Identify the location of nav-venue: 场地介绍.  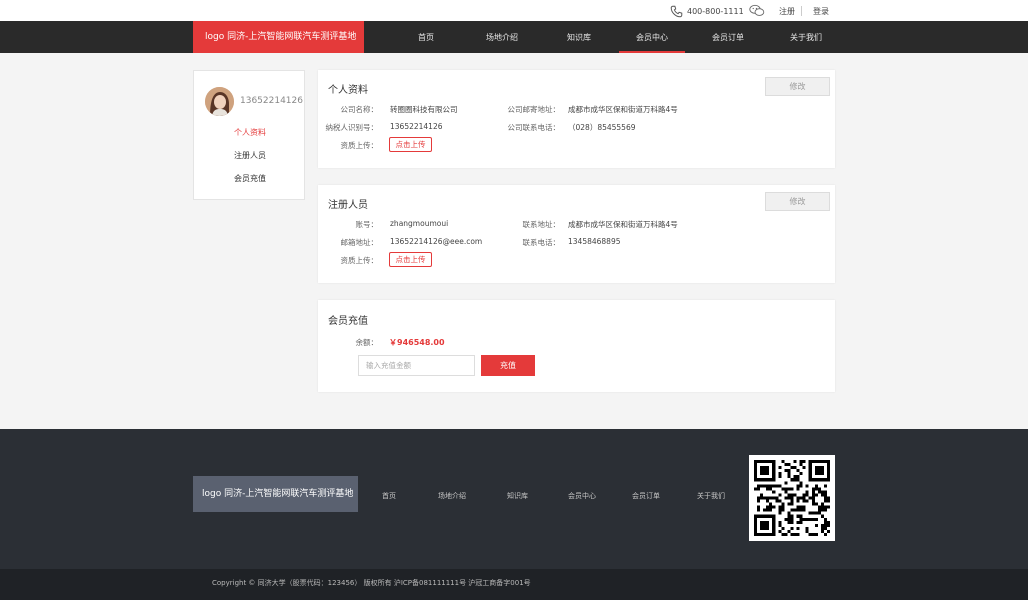
(502, 37).